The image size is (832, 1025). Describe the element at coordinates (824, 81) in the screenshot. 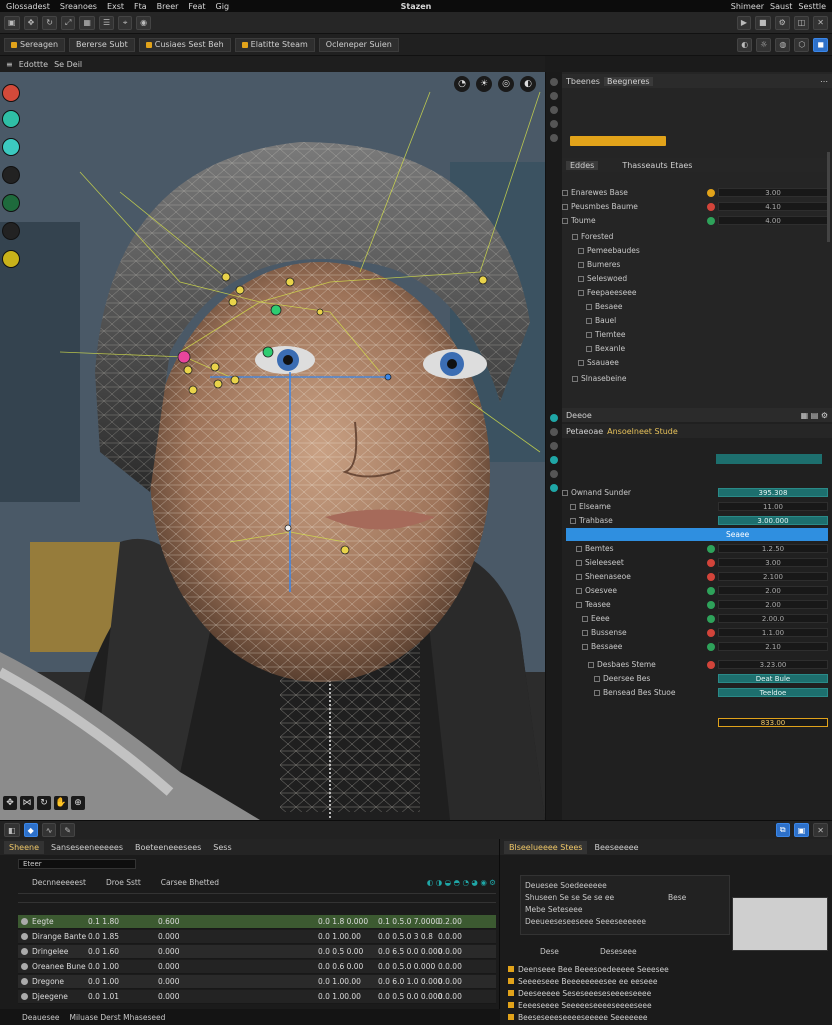

I see `panel-menu-icon: ⋯` at that location.